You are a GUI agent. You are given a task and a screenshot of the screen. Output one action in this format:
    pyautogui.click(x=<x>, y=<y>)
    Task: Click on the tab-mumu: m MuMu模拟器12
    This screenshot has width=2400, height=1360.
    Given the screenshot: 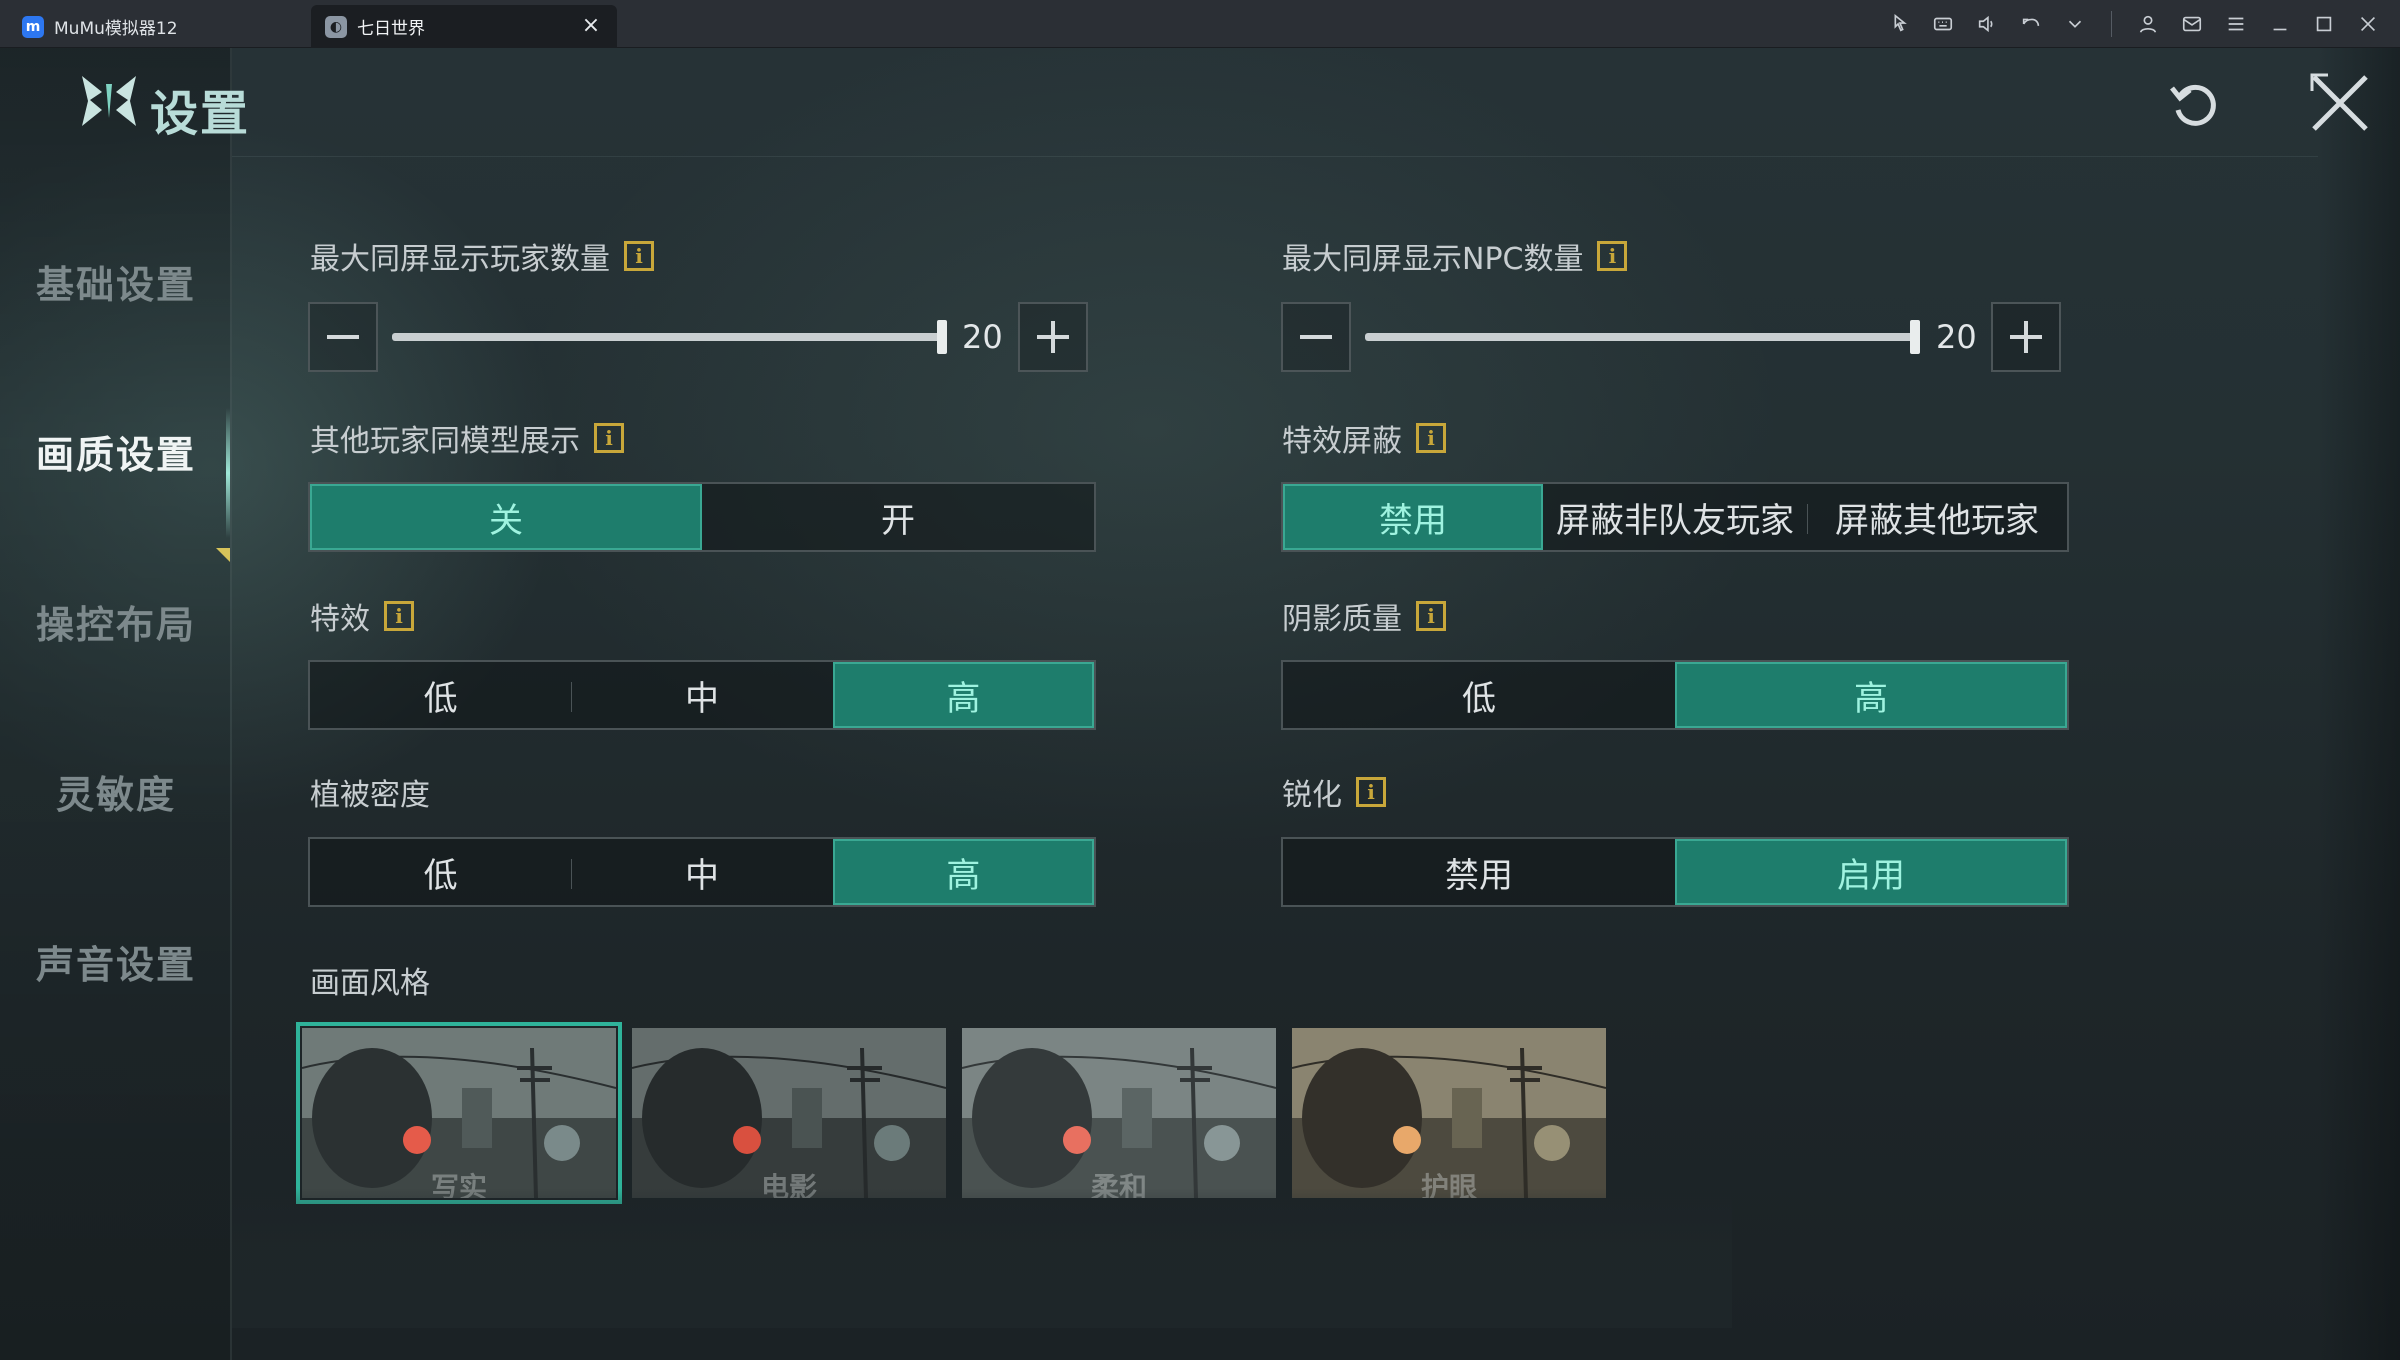 What is the action you would take?
    pyautogui.click(x=156, y=26)
    